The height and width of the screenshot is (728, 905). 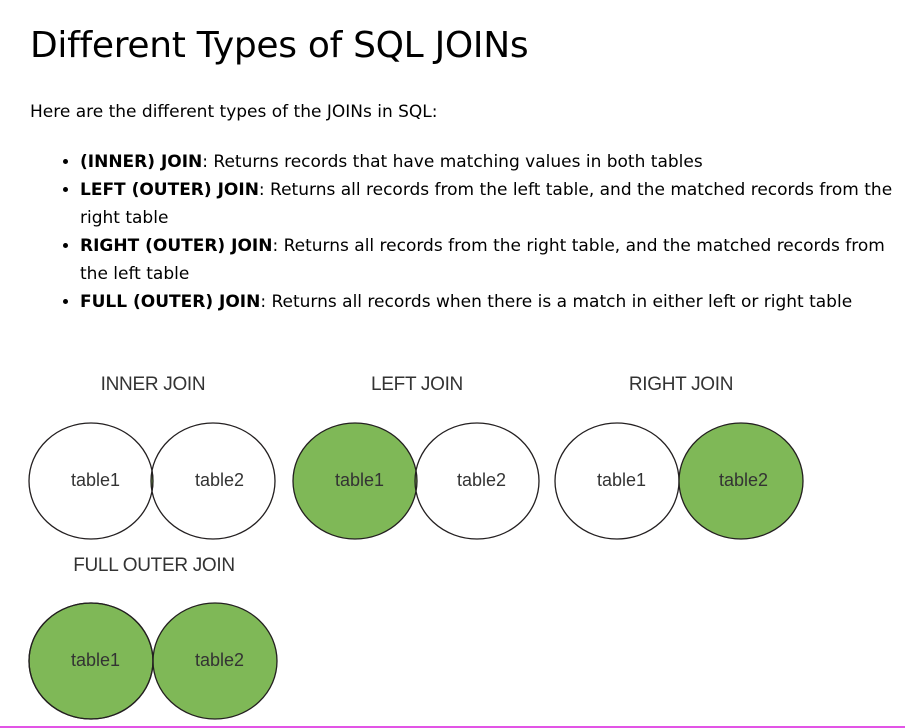 I want to click on right-join-diagram: table1 table2, so click(x=679, y=481).